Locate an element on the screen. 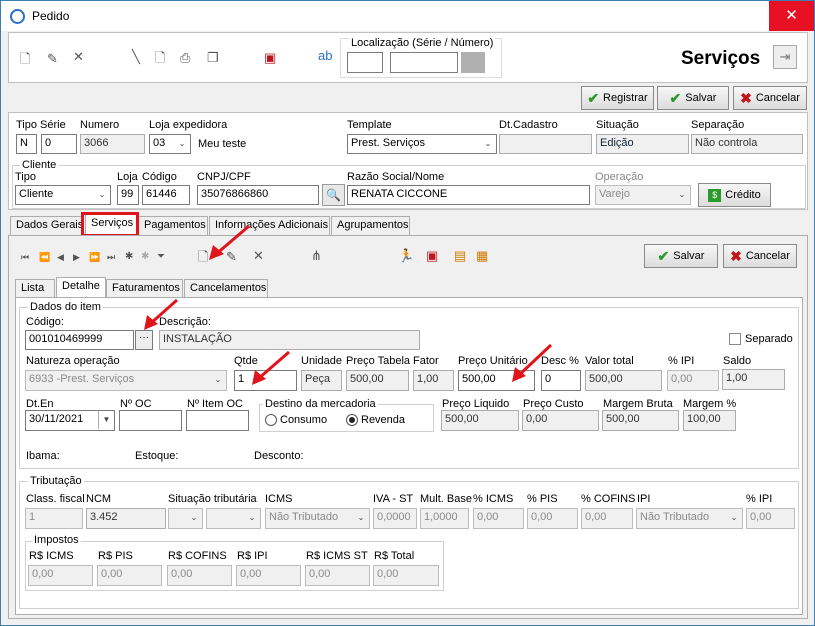 Image resolution: width=815 pixels, height=626 pixels. window-icon: ▦ is located at coordinates (482, 256).